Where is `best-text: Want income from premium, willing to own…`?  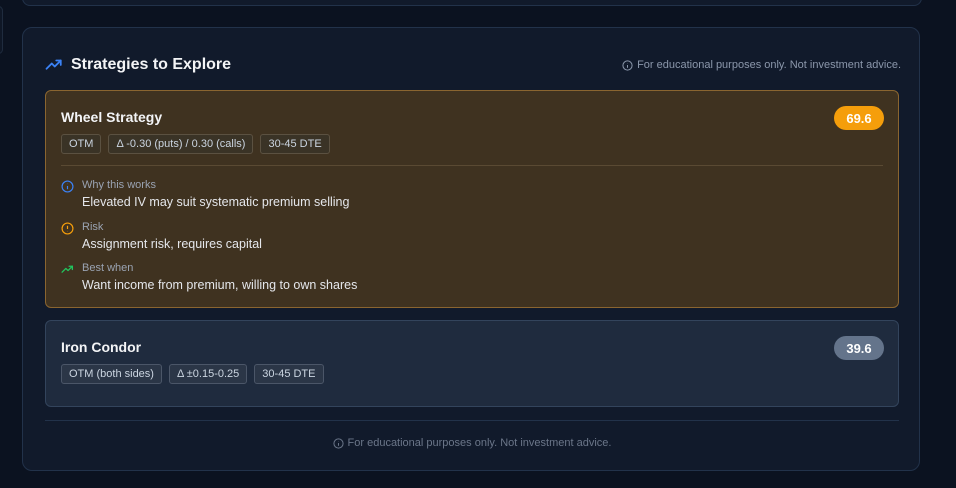 best-text: Want income from premium, willing to own… is located at coordinates (220, 285).